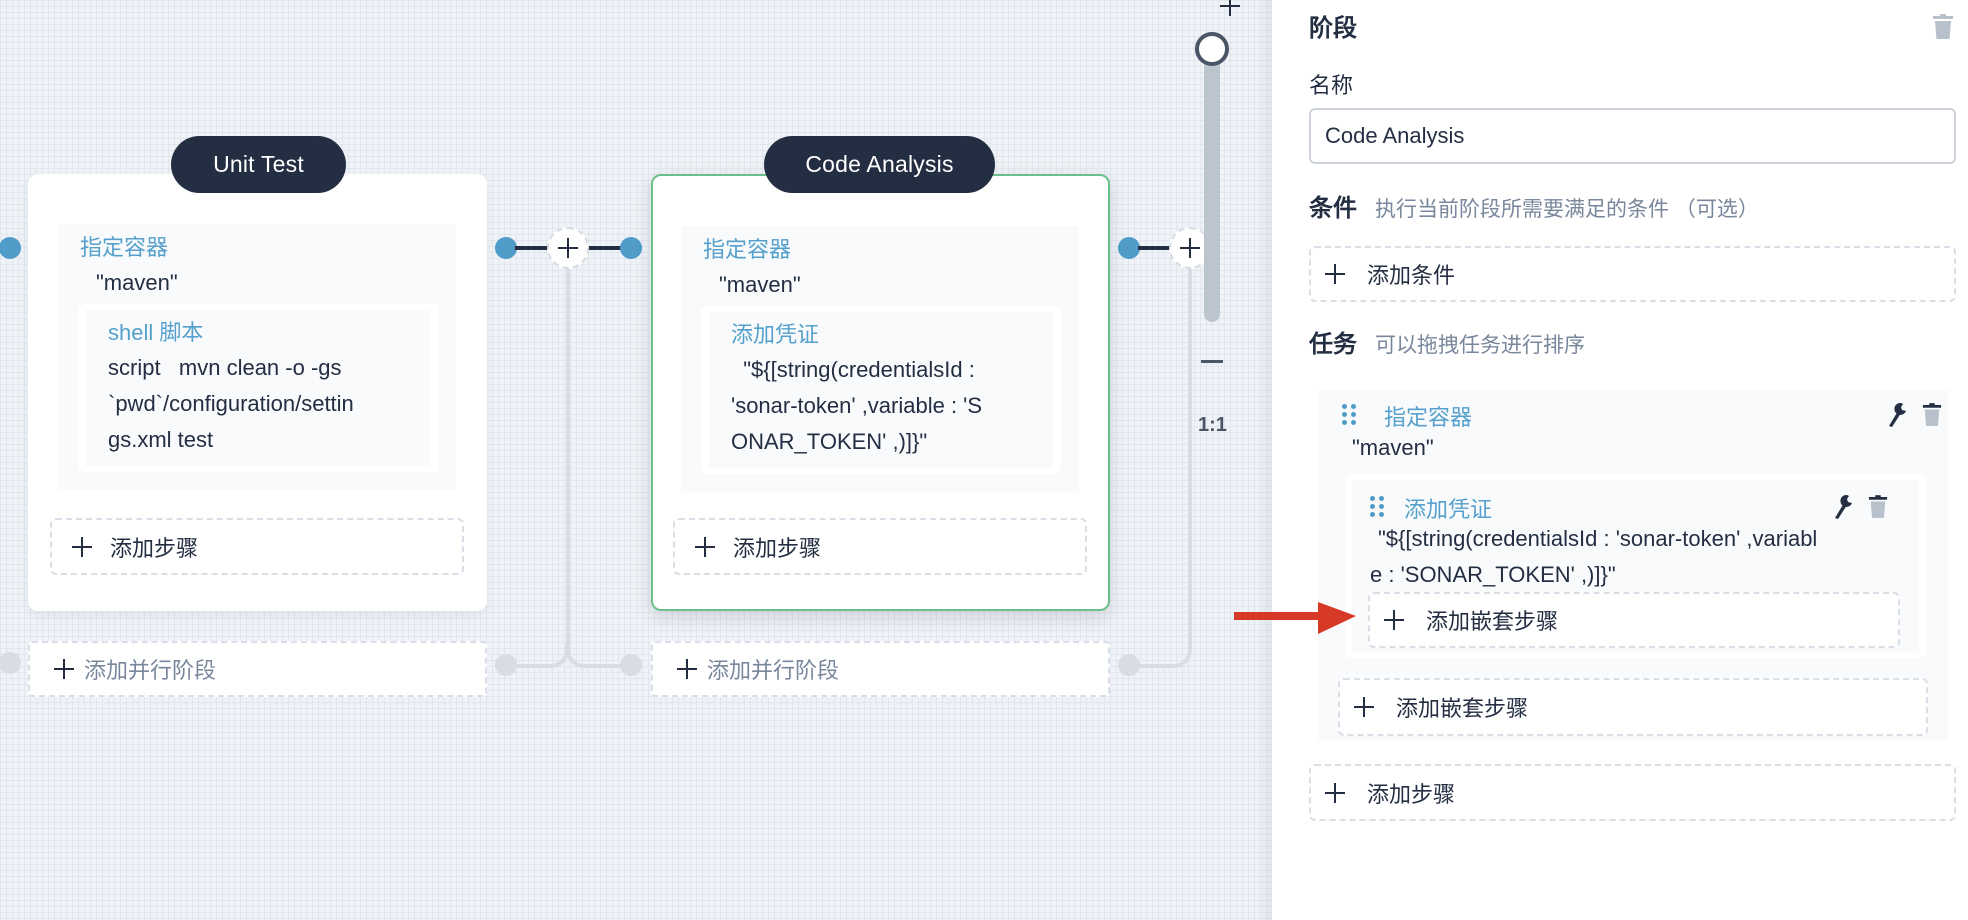 This screenshot has height=920, width=1968. Describe the element at coordinates (161, 439) in the screenshot. I see `subtask-line: gs.xml test` at that location.